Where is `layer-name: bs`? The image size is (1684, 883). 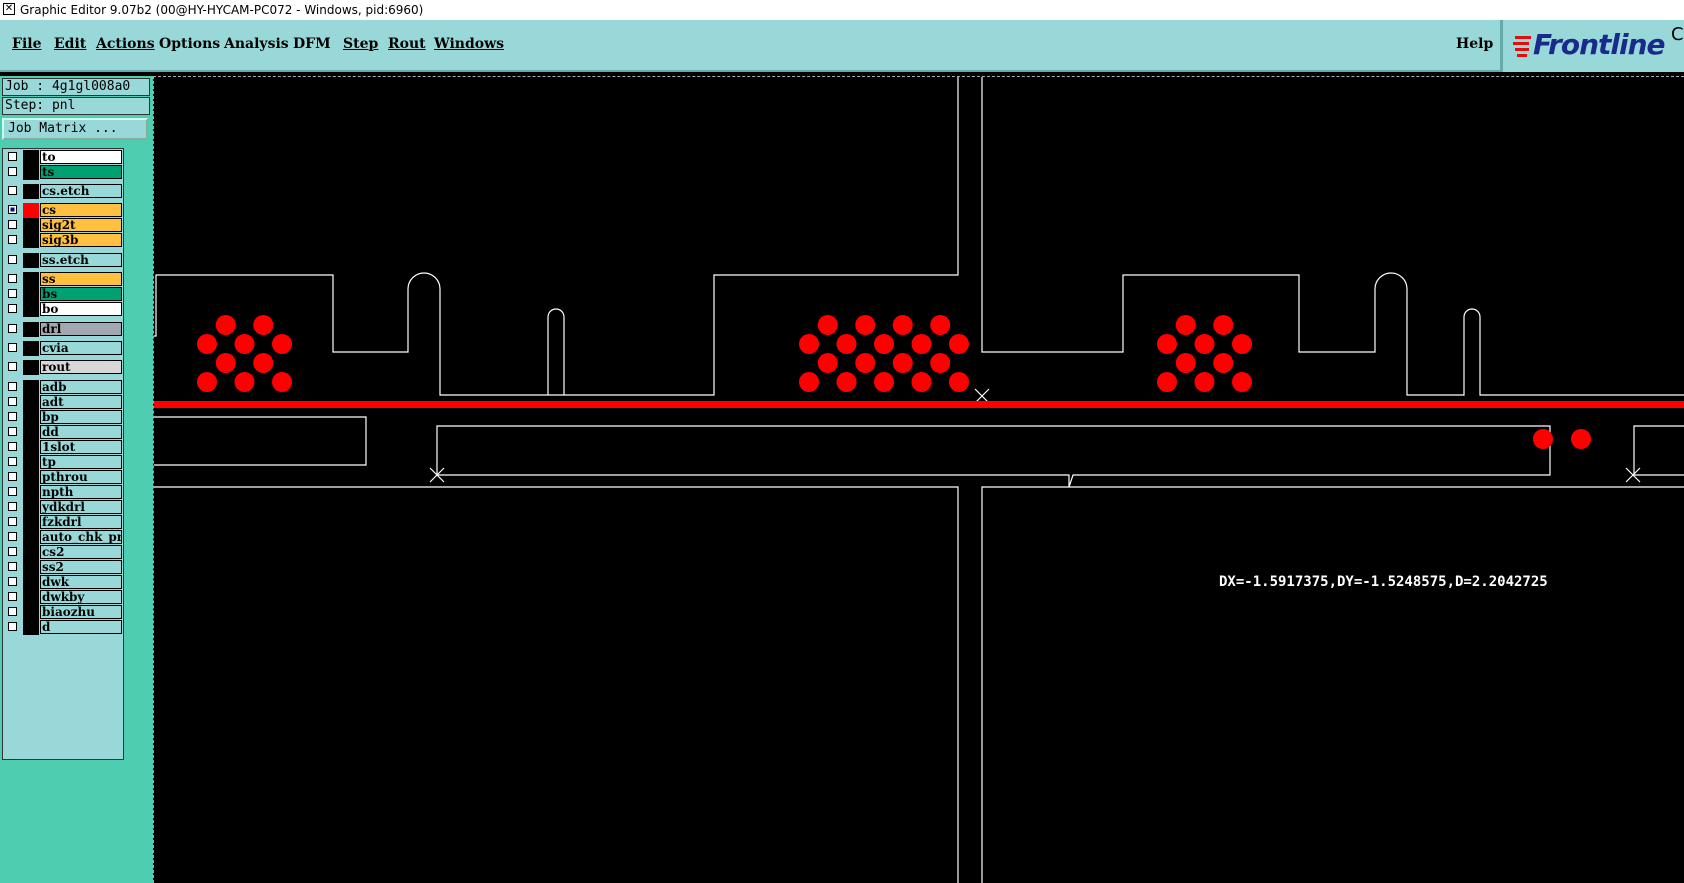 layer-name: bs is located at coordinates (81, 294).